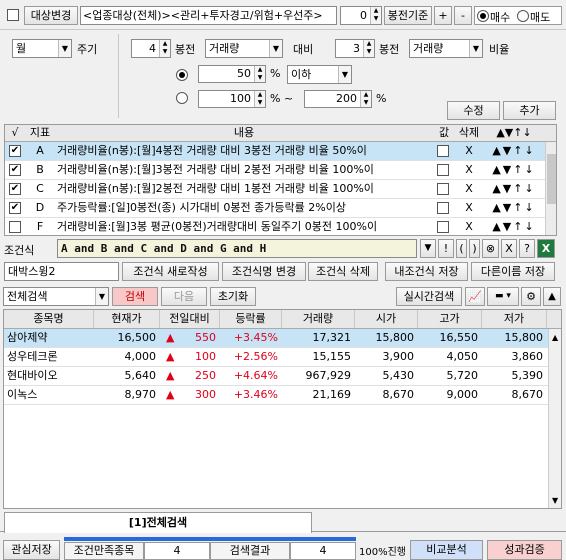  Describe the element at coordinates (527, 248) in the screenshot. I see `formula-help-button: ?` at that location.